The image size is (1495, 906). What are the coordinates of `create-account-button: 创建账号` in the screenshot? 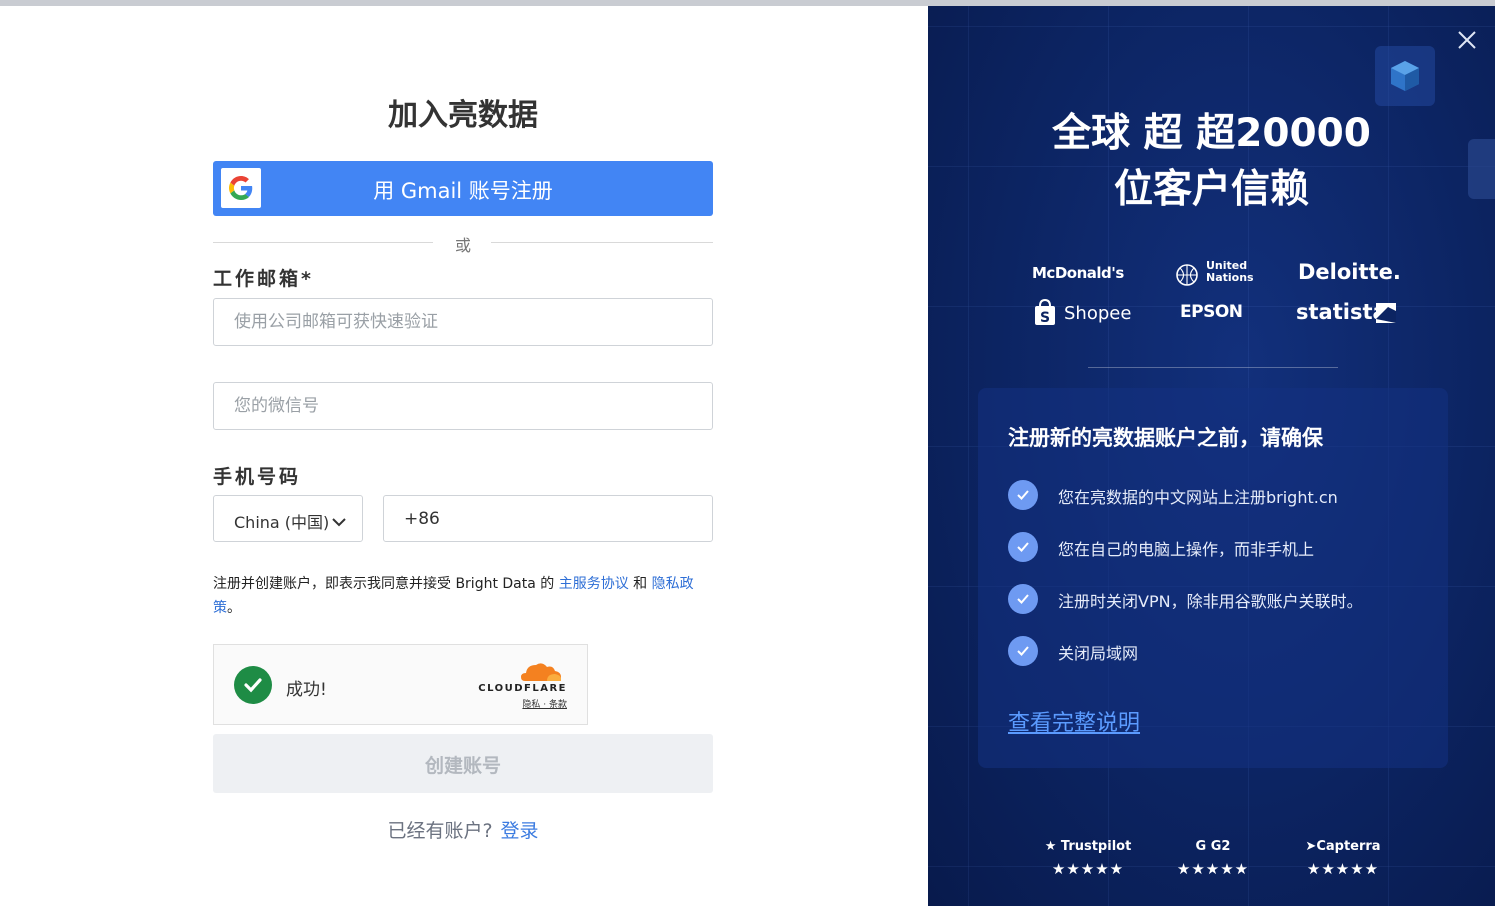 It's located at (463, 763).